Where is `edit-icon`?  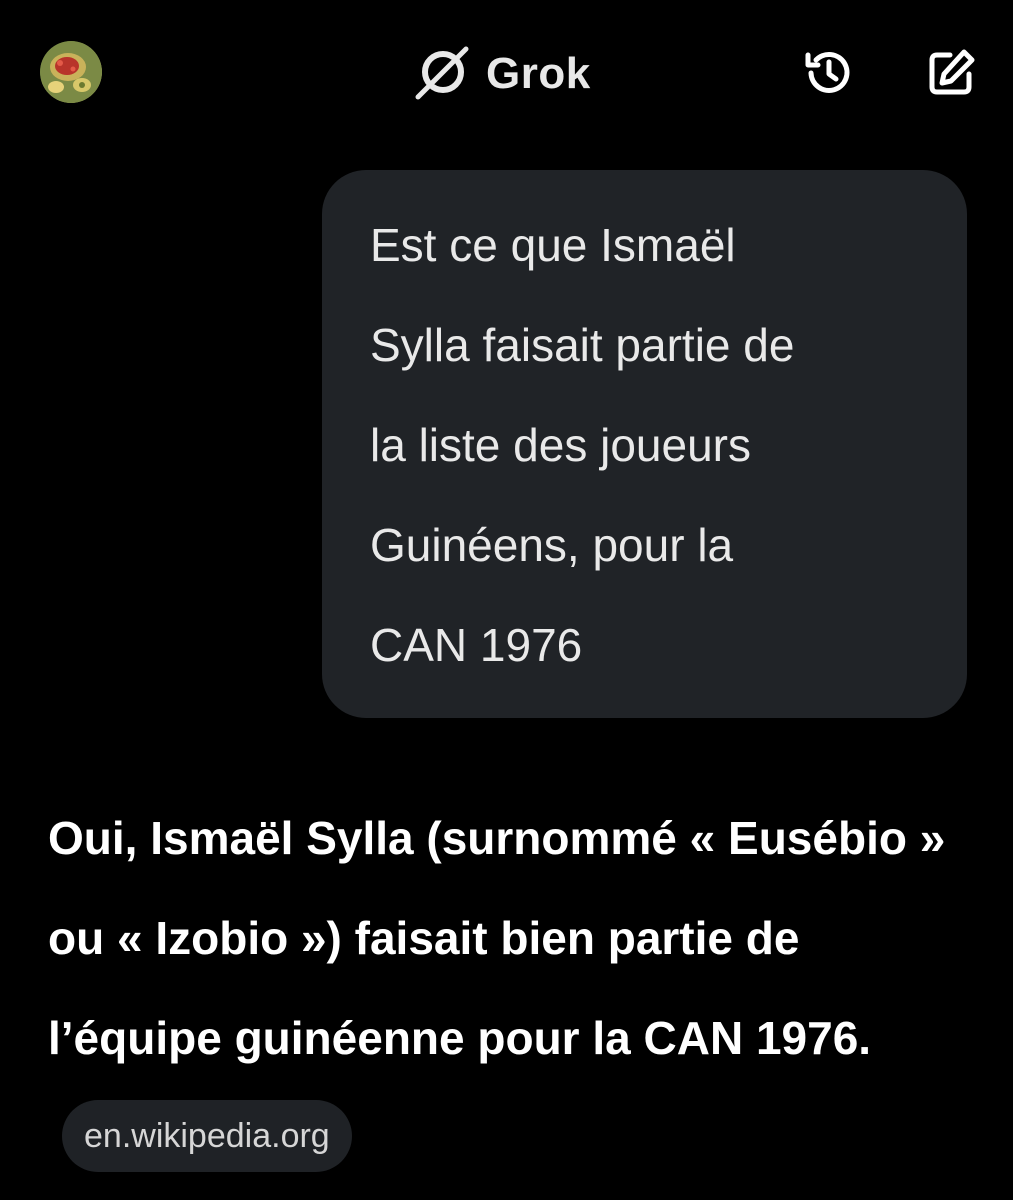 edit-icon is located at coordinates (951, 75).